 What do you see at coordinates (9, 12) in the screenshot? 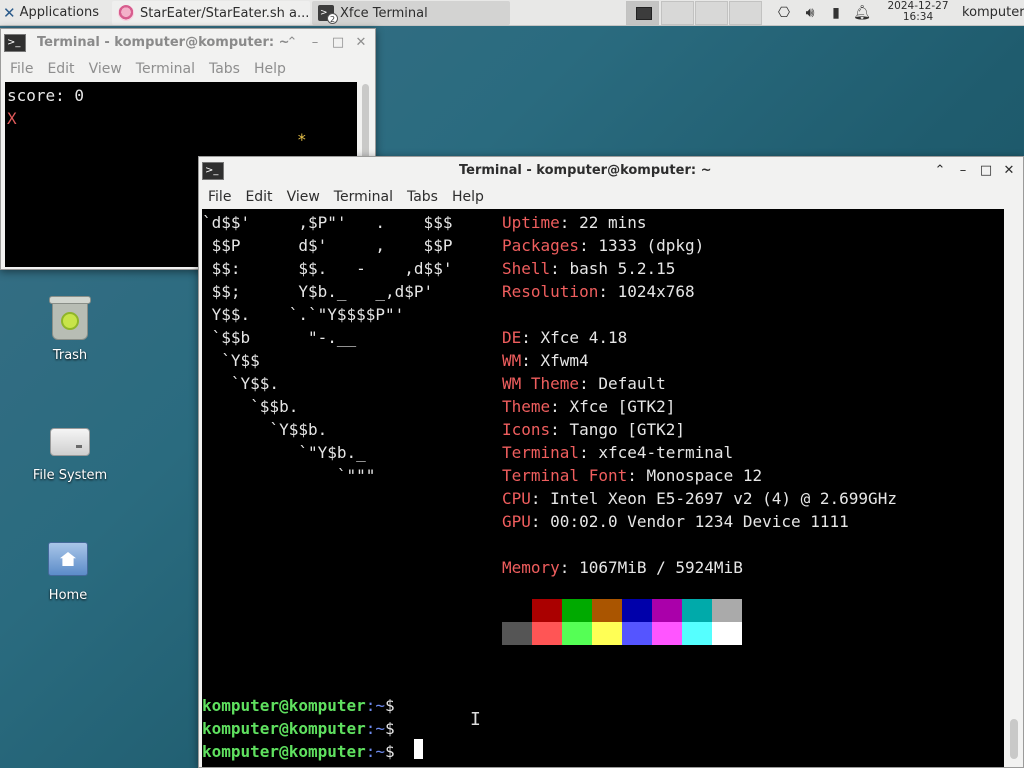
I see `xfce-logo-icon: ✕` at bounding box center [9, 12].